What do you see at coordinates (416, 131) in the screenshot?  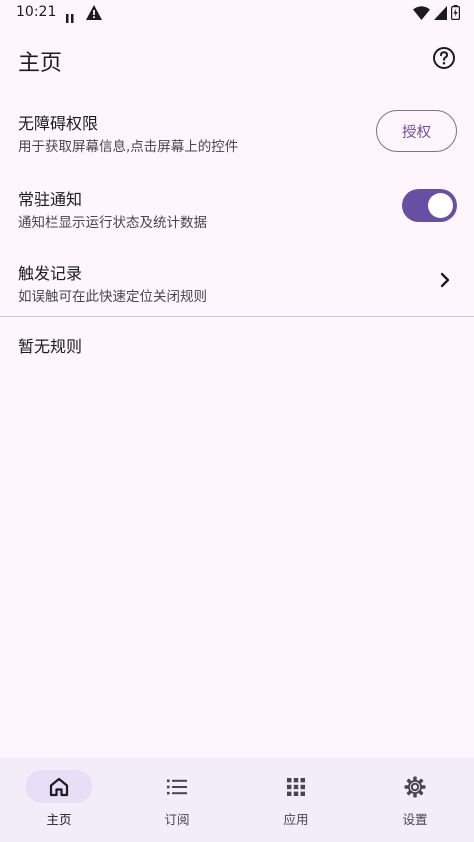 I see `grant-button: 授权` at bounding box center [416, 131].